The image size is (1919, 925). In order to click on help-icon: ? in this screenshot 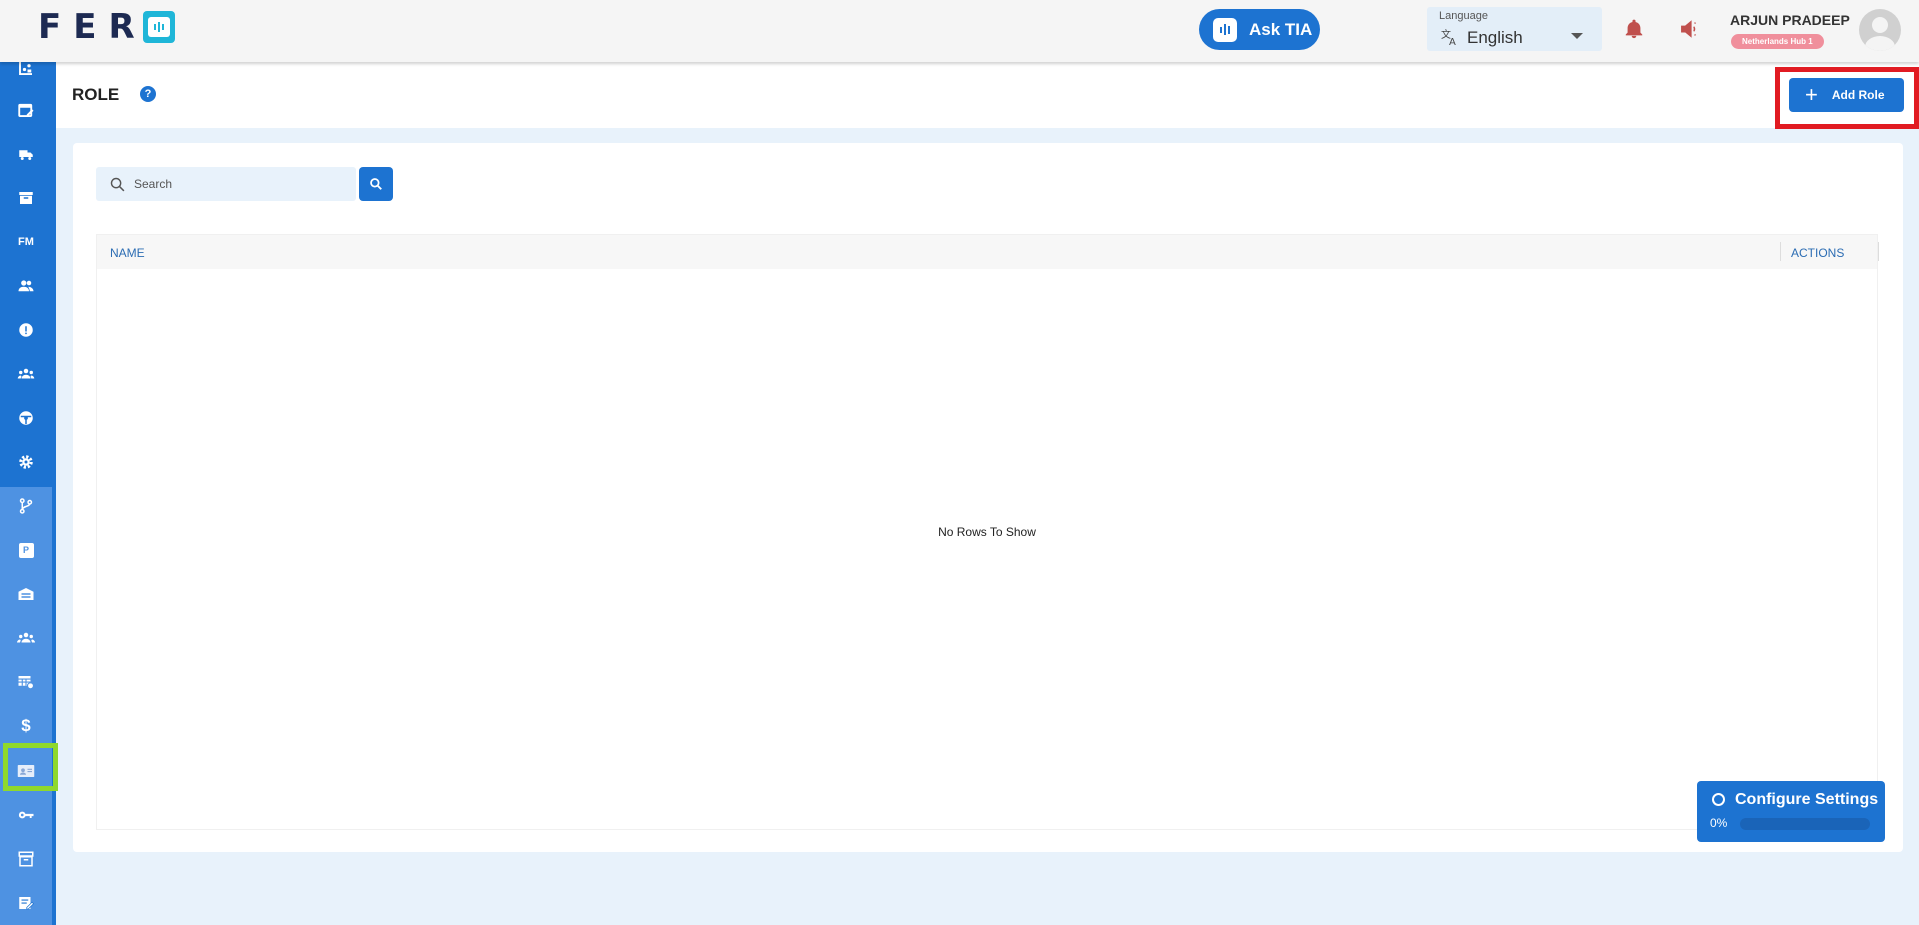, I will do `click(148, 94)`.